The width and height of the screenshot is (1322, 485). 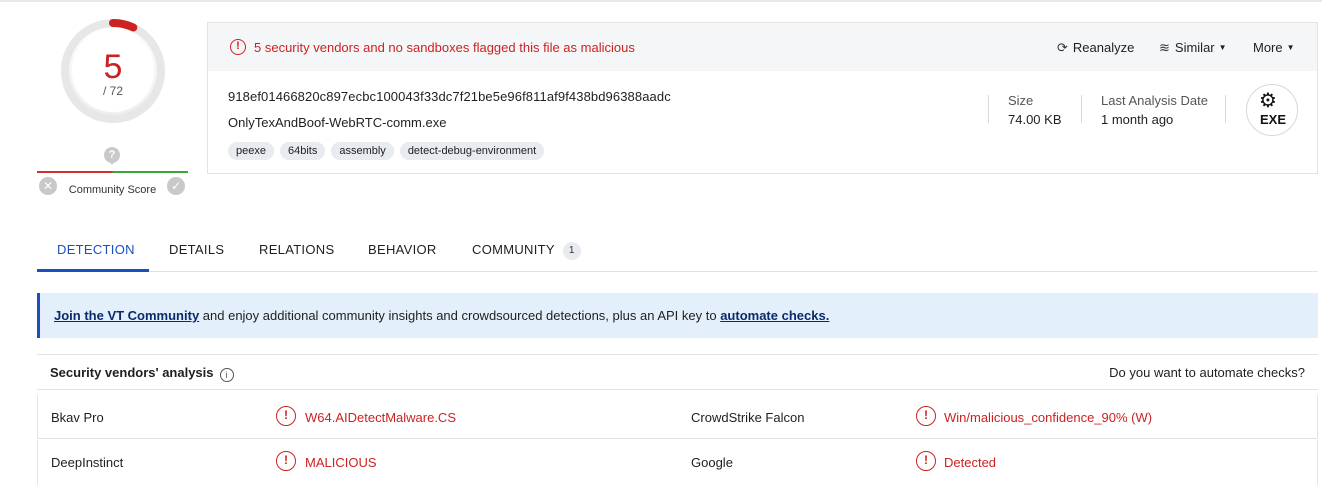 I want to click on check-icon: ✓, so click(x=176, y=186).